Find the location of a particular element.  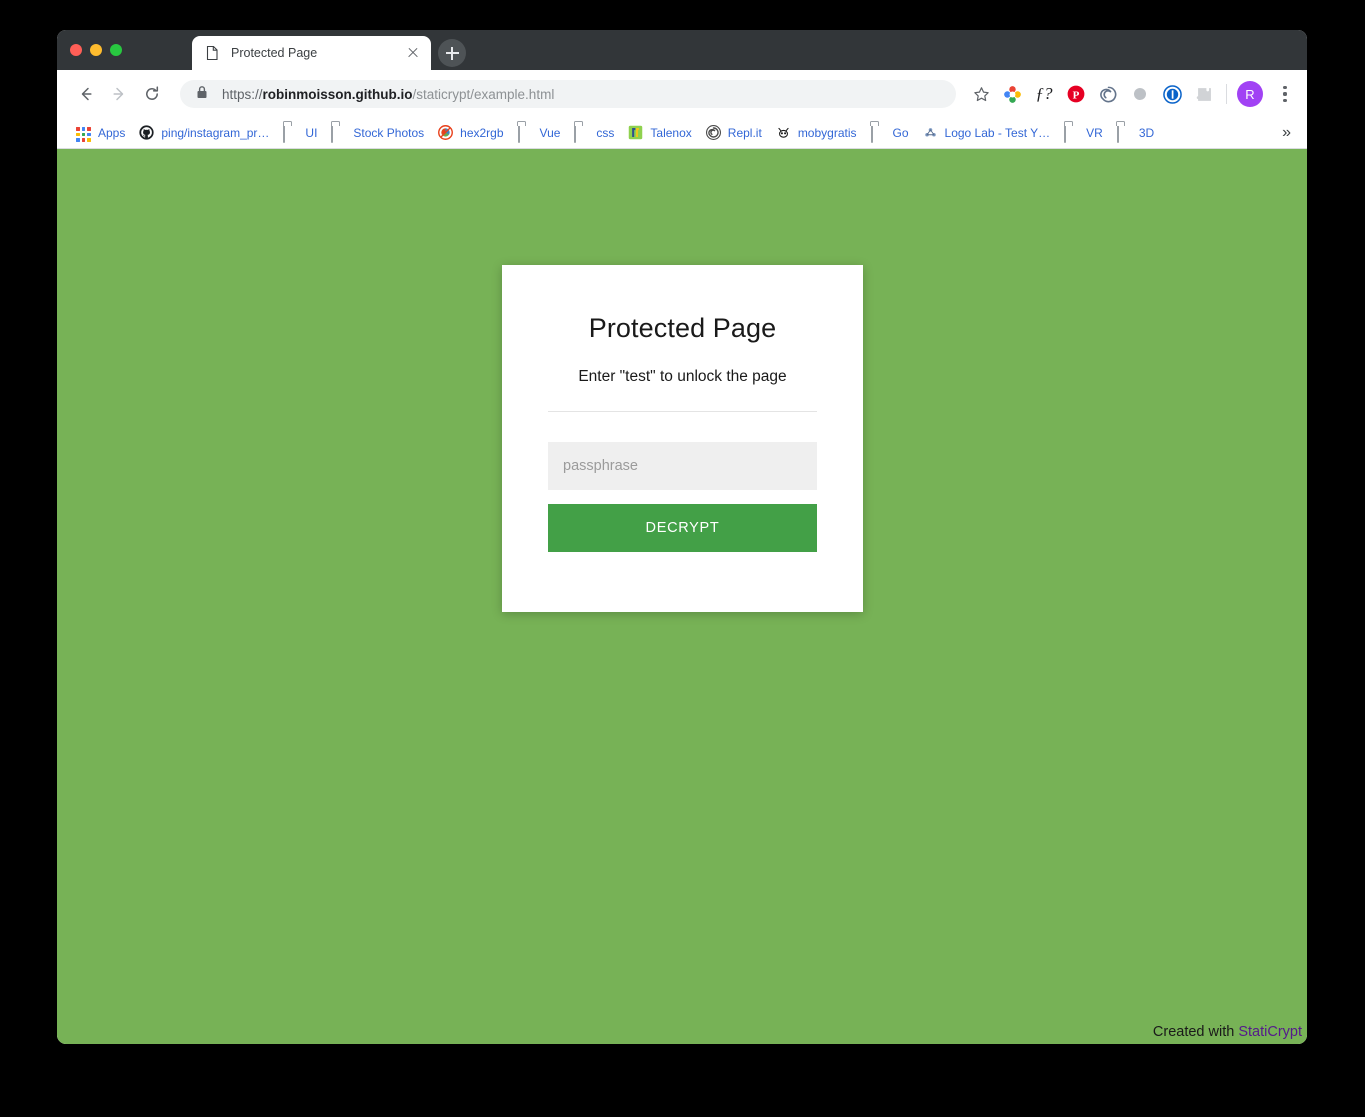

traffic-lights is located at coordinates (96, 50).